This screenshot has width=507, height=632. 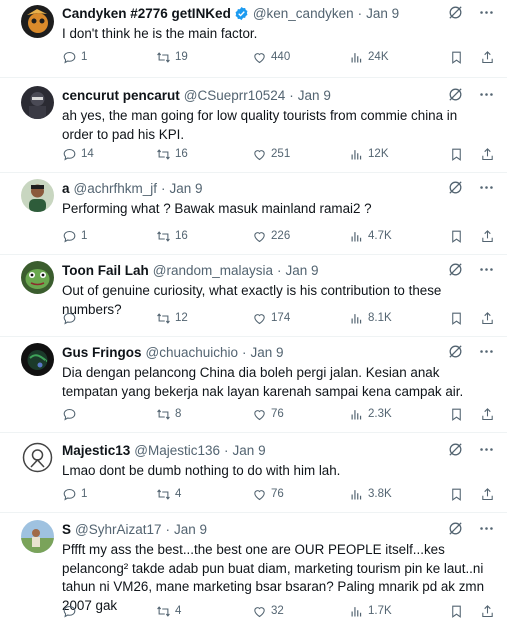 What do you see at coordinates (300, 611) in the screenshot?
I see `like-button: 32` at bounding box center [300, 611].